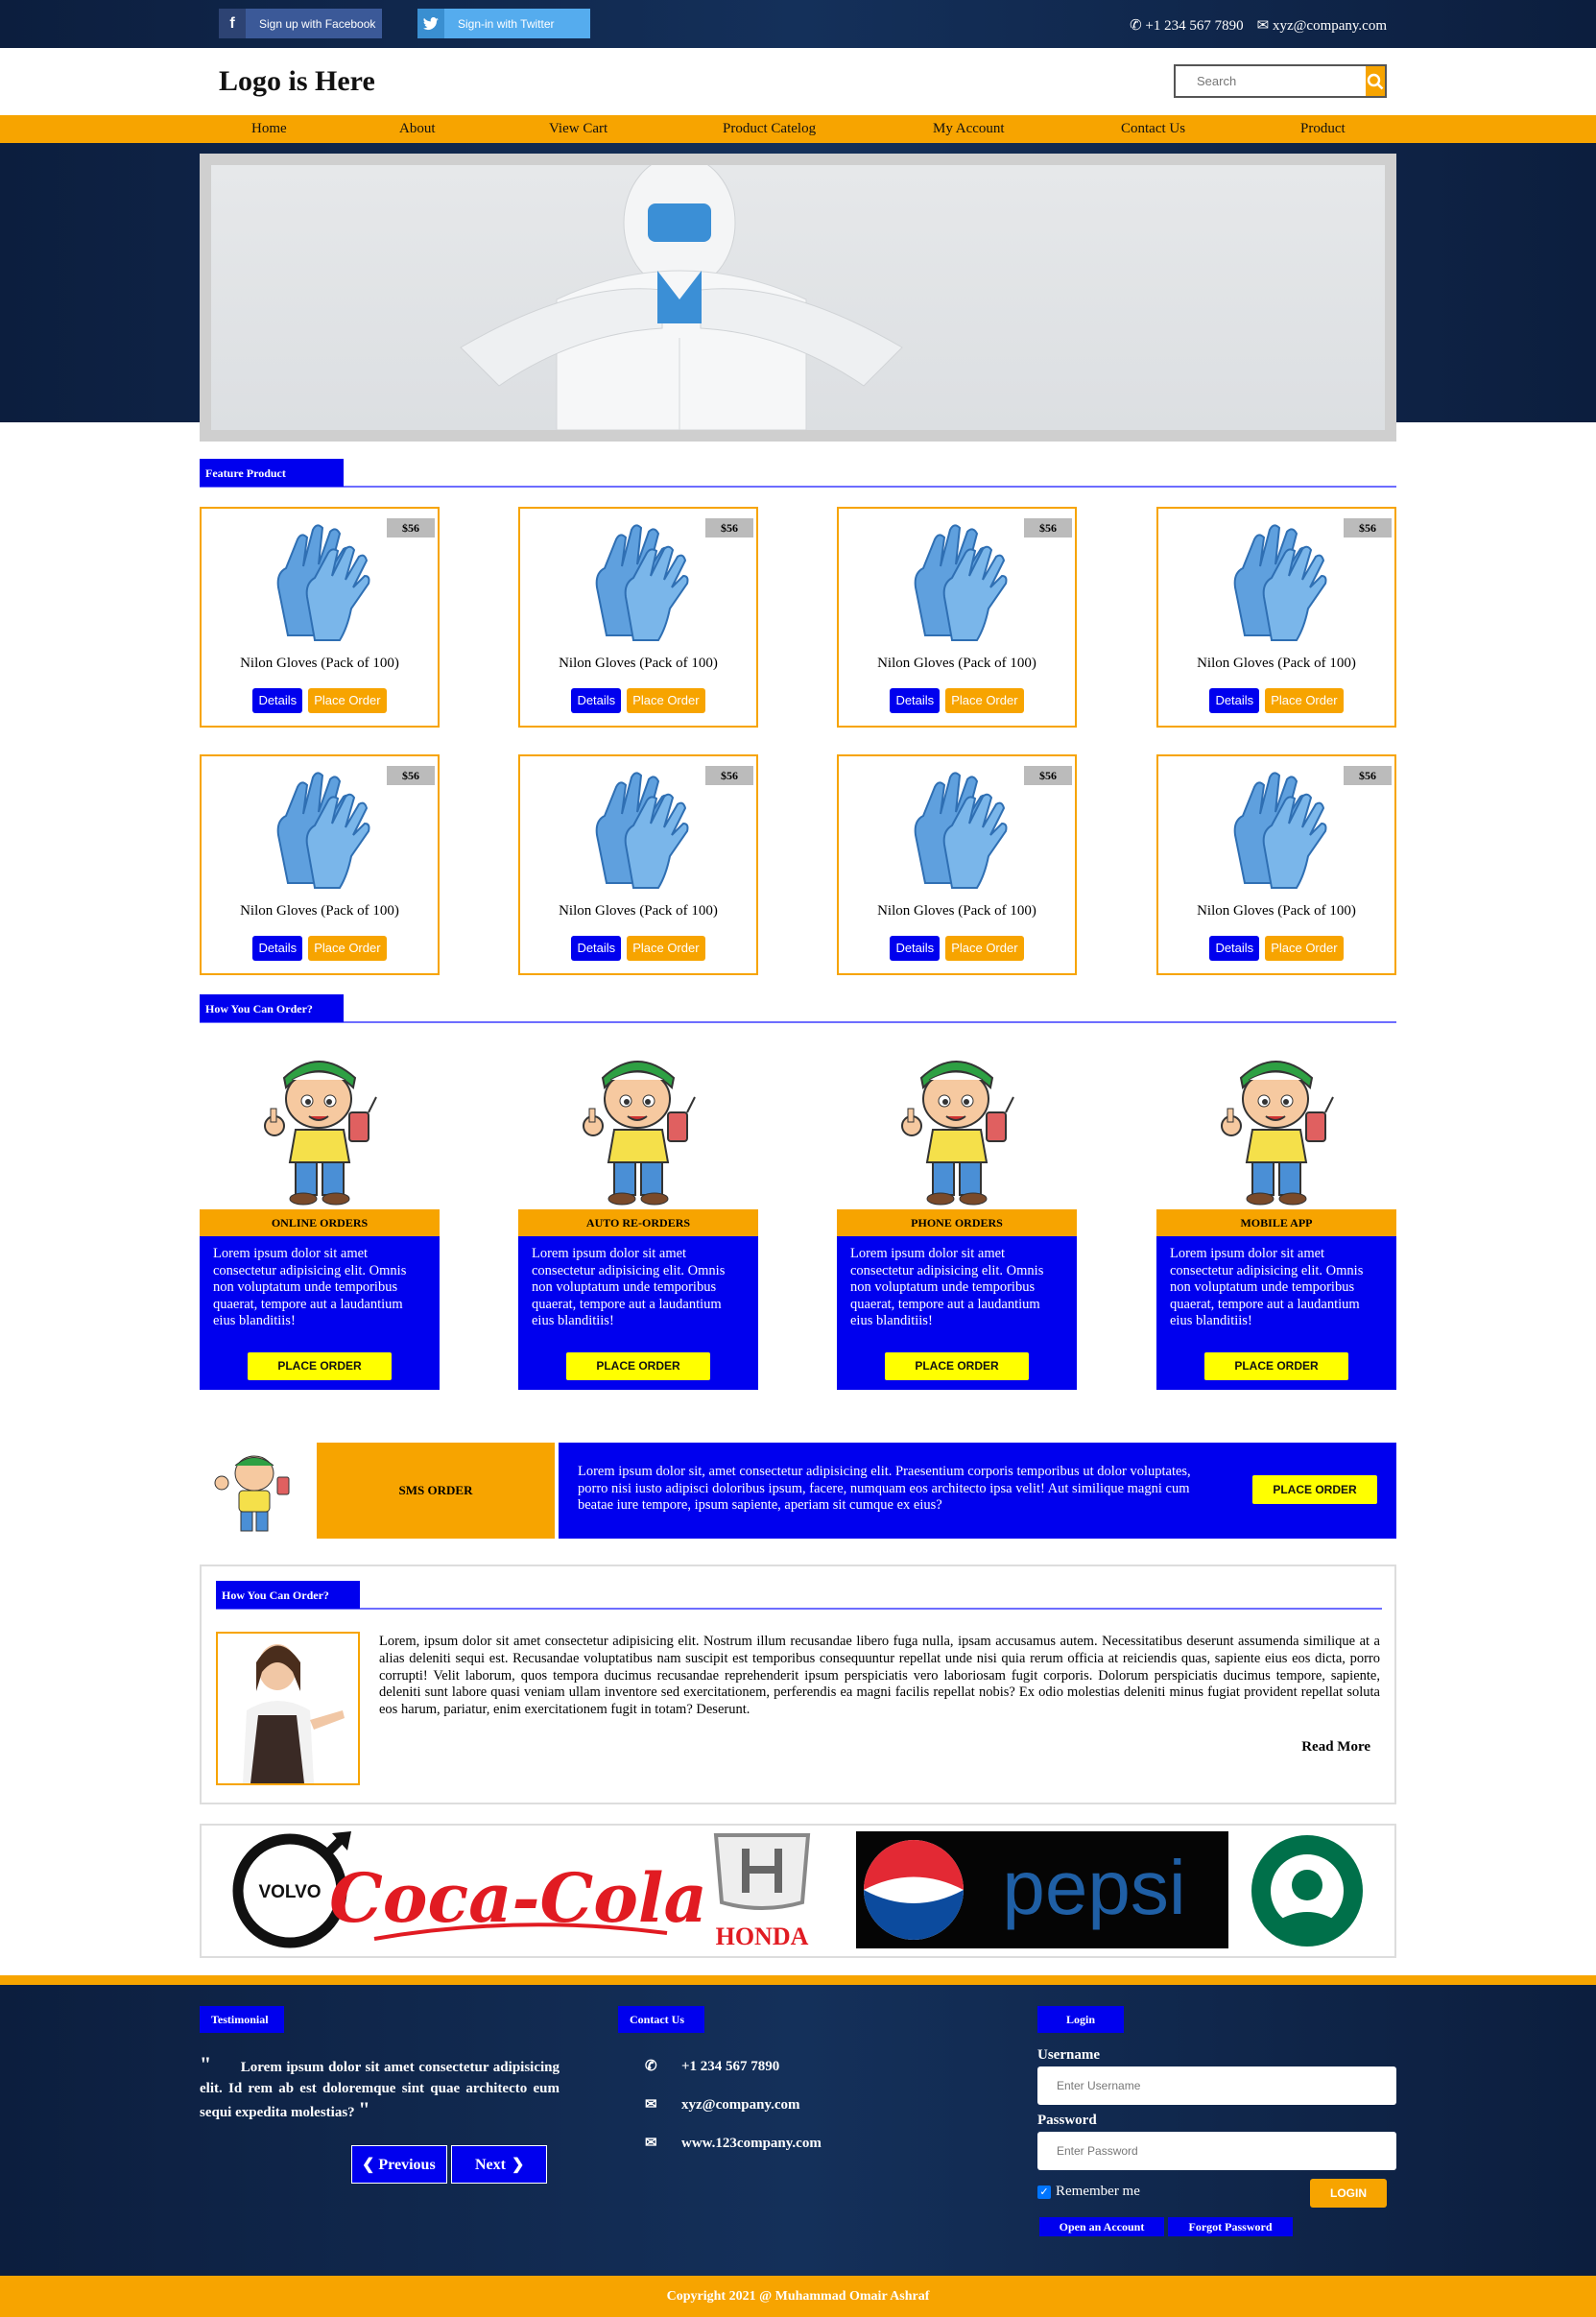 Image resolution: width=1596 pixels, height=2317 pixels. I want to click on remember-checkbox: ✓, so click(1044, 2192).